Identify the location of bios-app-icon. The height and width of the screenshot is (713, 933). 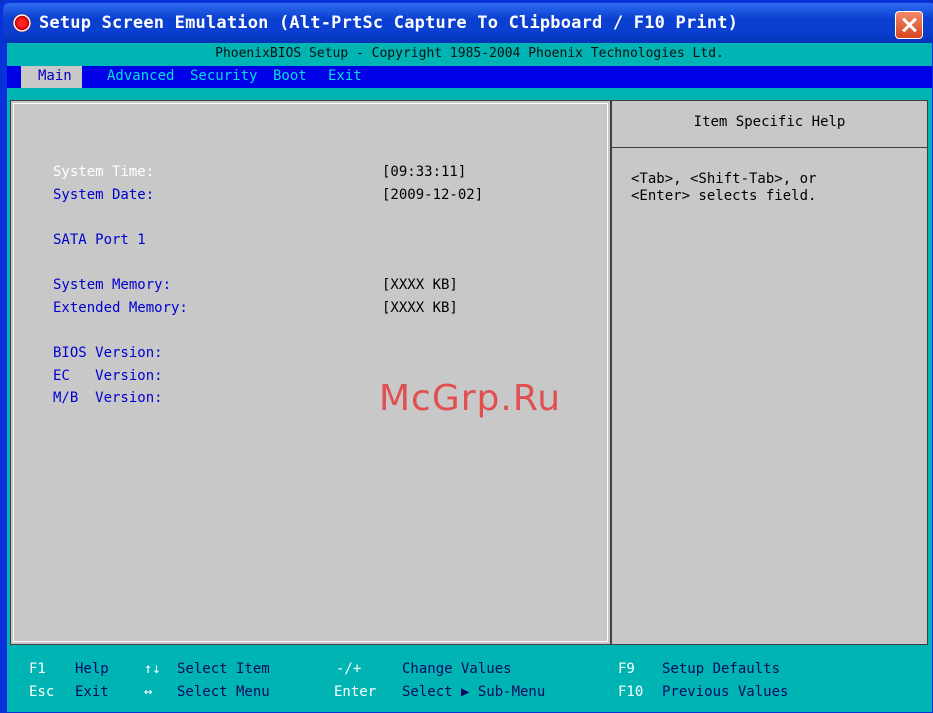
(22, 23).